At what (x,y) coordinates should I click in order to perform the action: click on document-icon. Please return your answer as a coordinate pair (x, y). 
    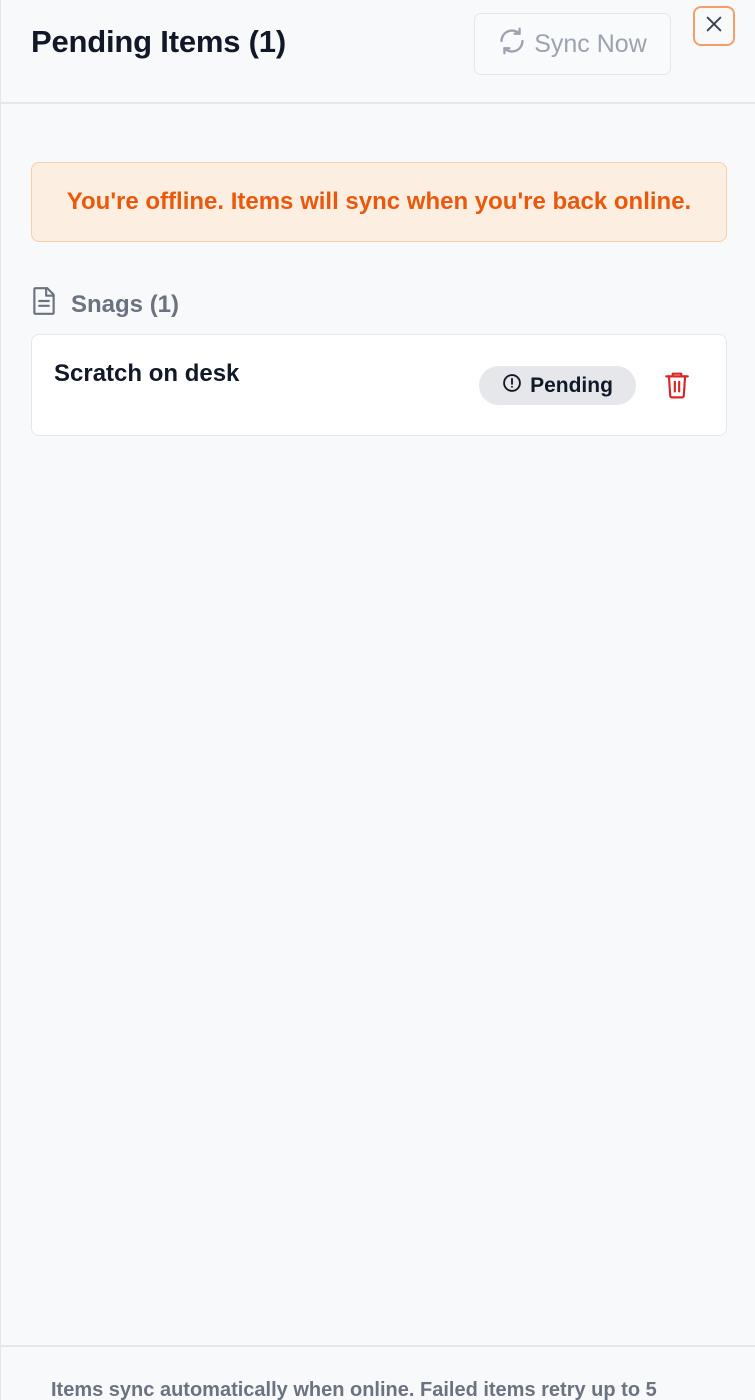
    Looking at the image, I should click on (44, 304).